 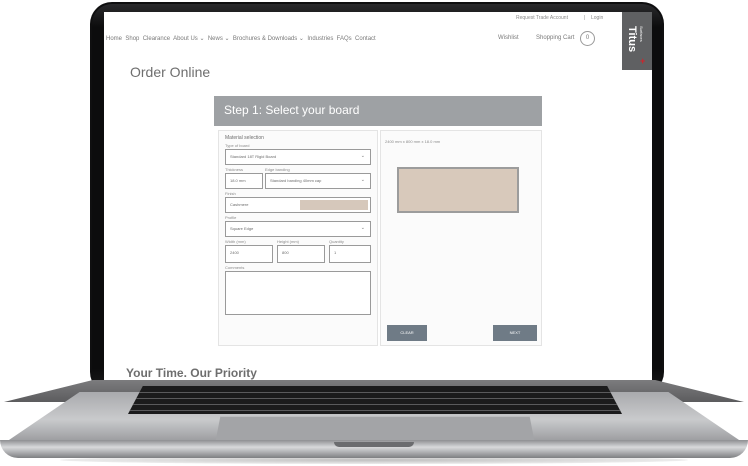 What do you see at coordinates (597, 18) in the screenshot?
I see `login-link: Login` at bounding box center [597, 18].